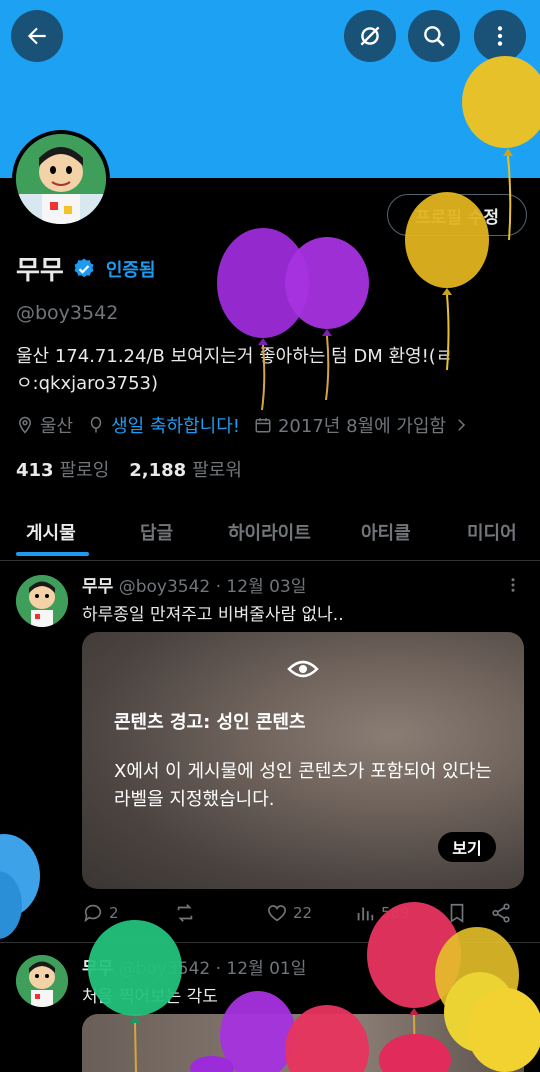 Image resolution: width=540 pixels, height=1072 pixels. I want to click on balloon-gold-right-icon, so click(487, 999).